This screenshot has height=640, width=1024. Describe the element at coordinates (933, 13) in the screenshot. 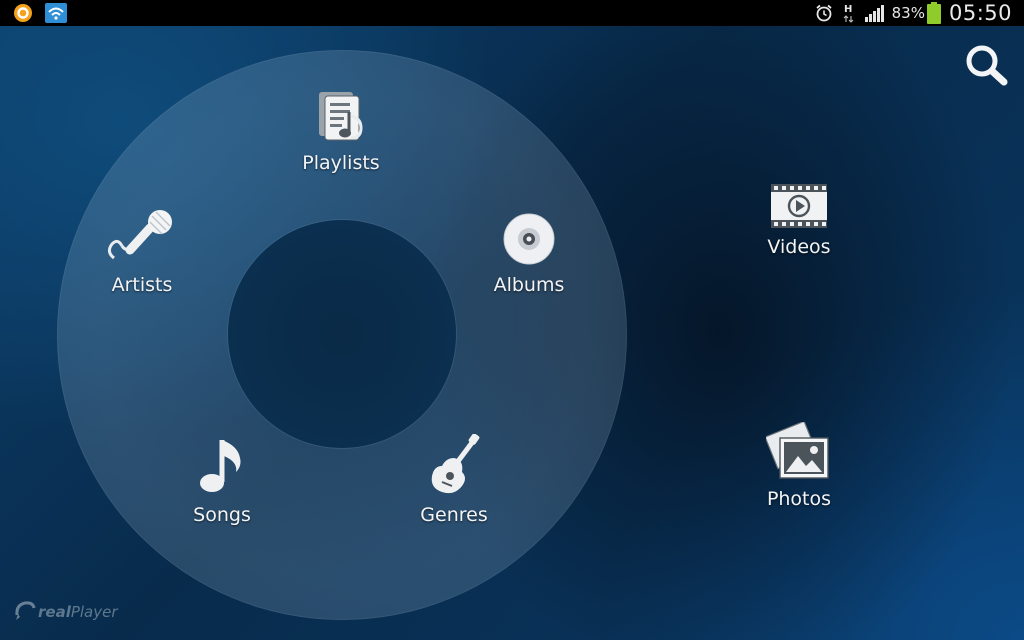

I see `battery-icon` at that location.